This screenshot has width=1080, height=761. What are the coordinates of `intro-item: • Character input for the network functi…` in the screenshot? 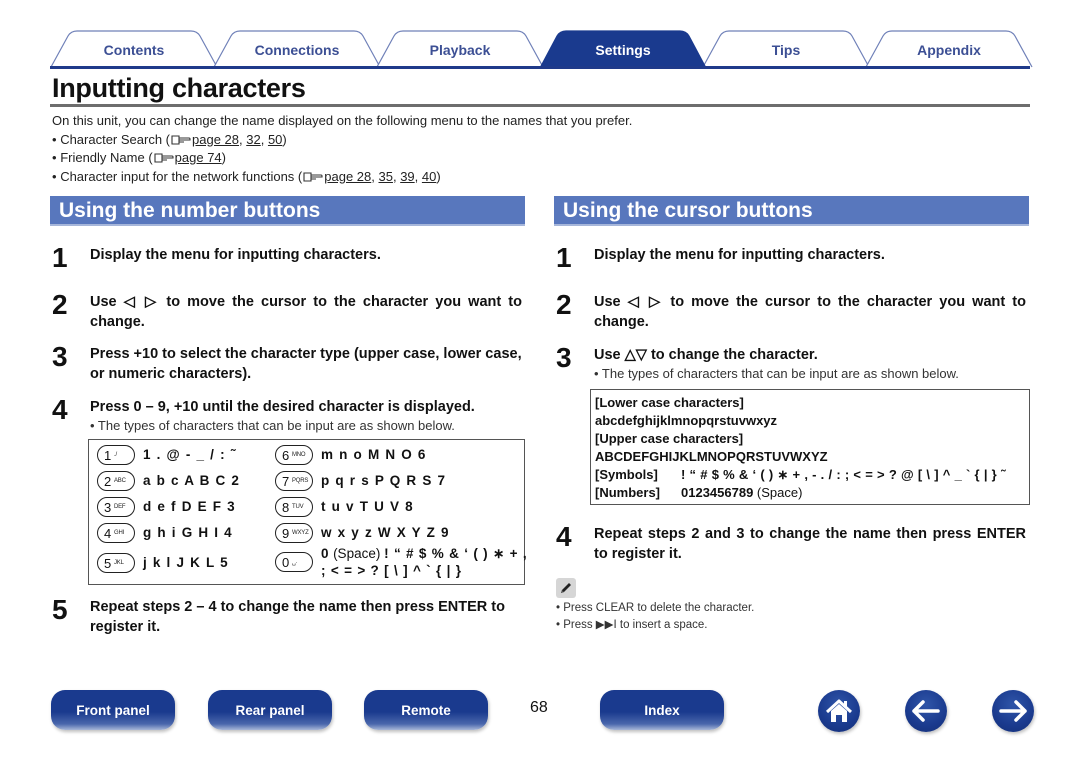 It's located at (342, 177).